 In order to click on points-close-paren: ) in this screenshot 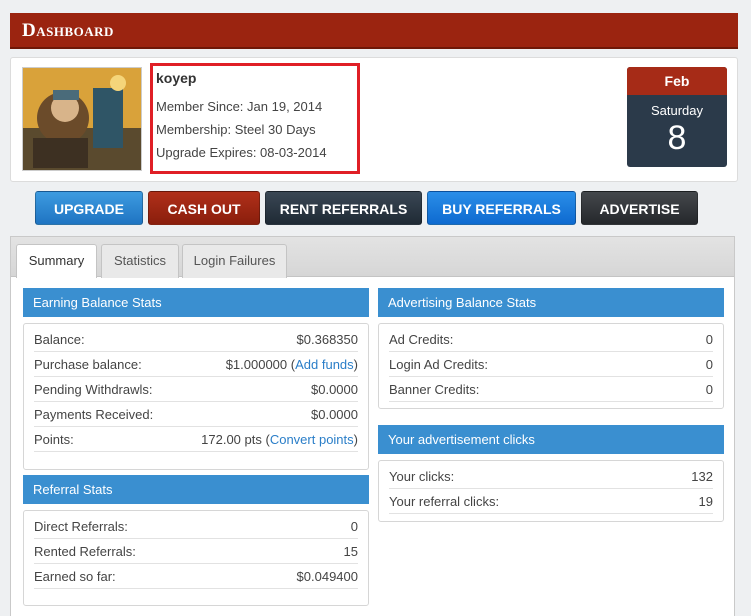, I will do `click(355, 439)`.